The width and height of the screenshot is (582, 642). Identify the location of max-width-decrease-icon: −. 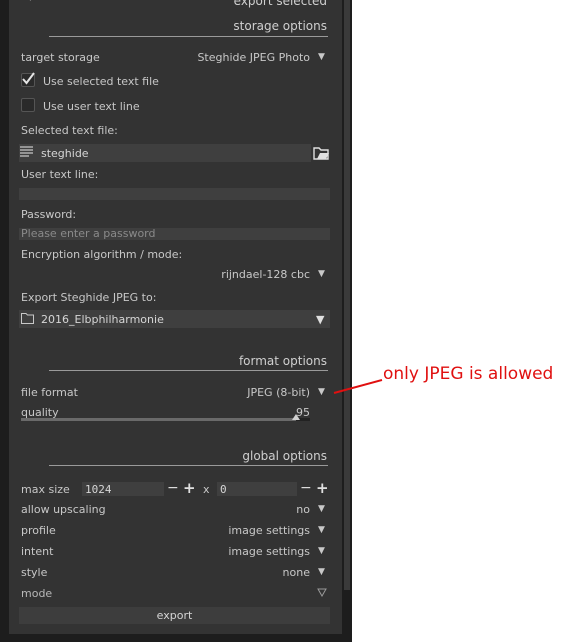
(173, 488).